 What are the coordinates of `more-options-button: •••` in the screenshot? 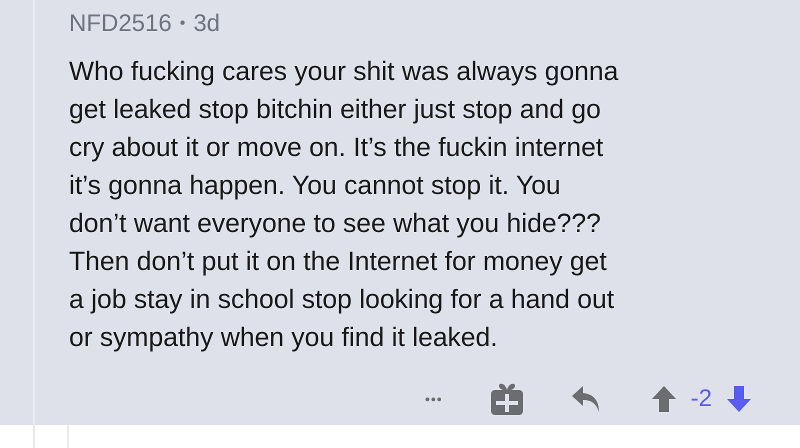 It's located at (433, 399).